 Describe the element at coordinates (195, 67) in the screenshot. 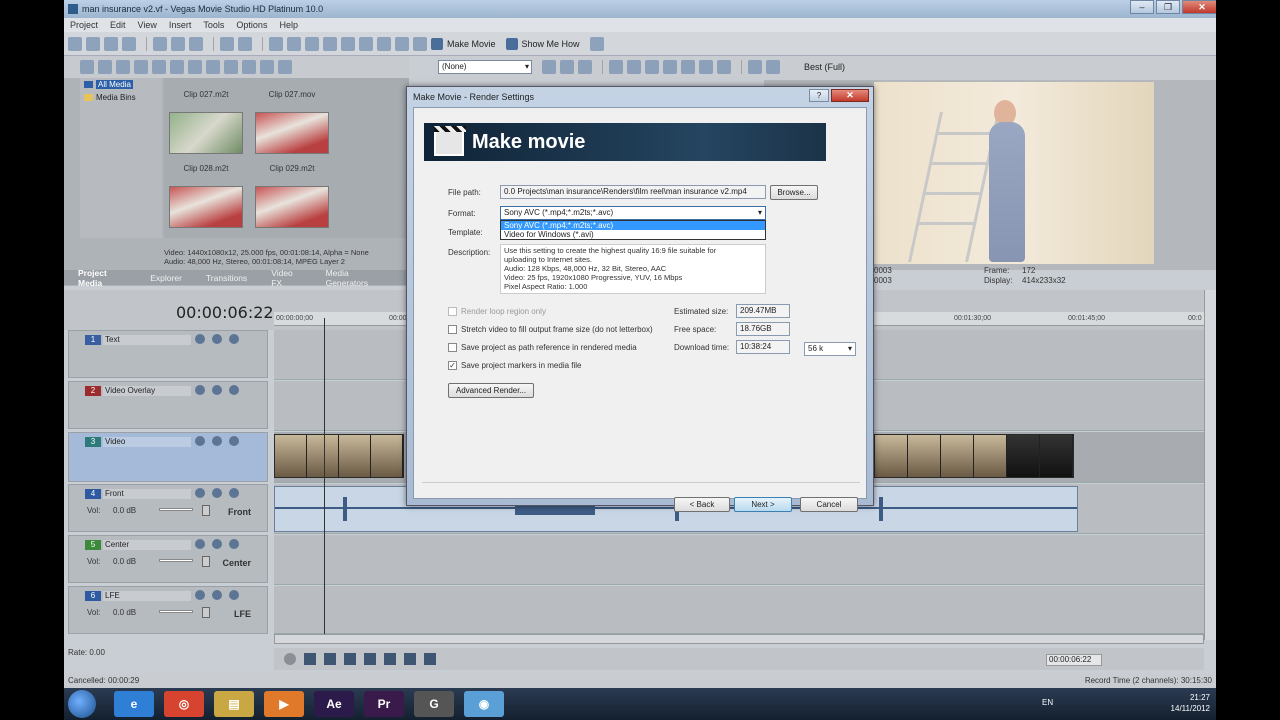

I see `media-properties-icon` at that location.